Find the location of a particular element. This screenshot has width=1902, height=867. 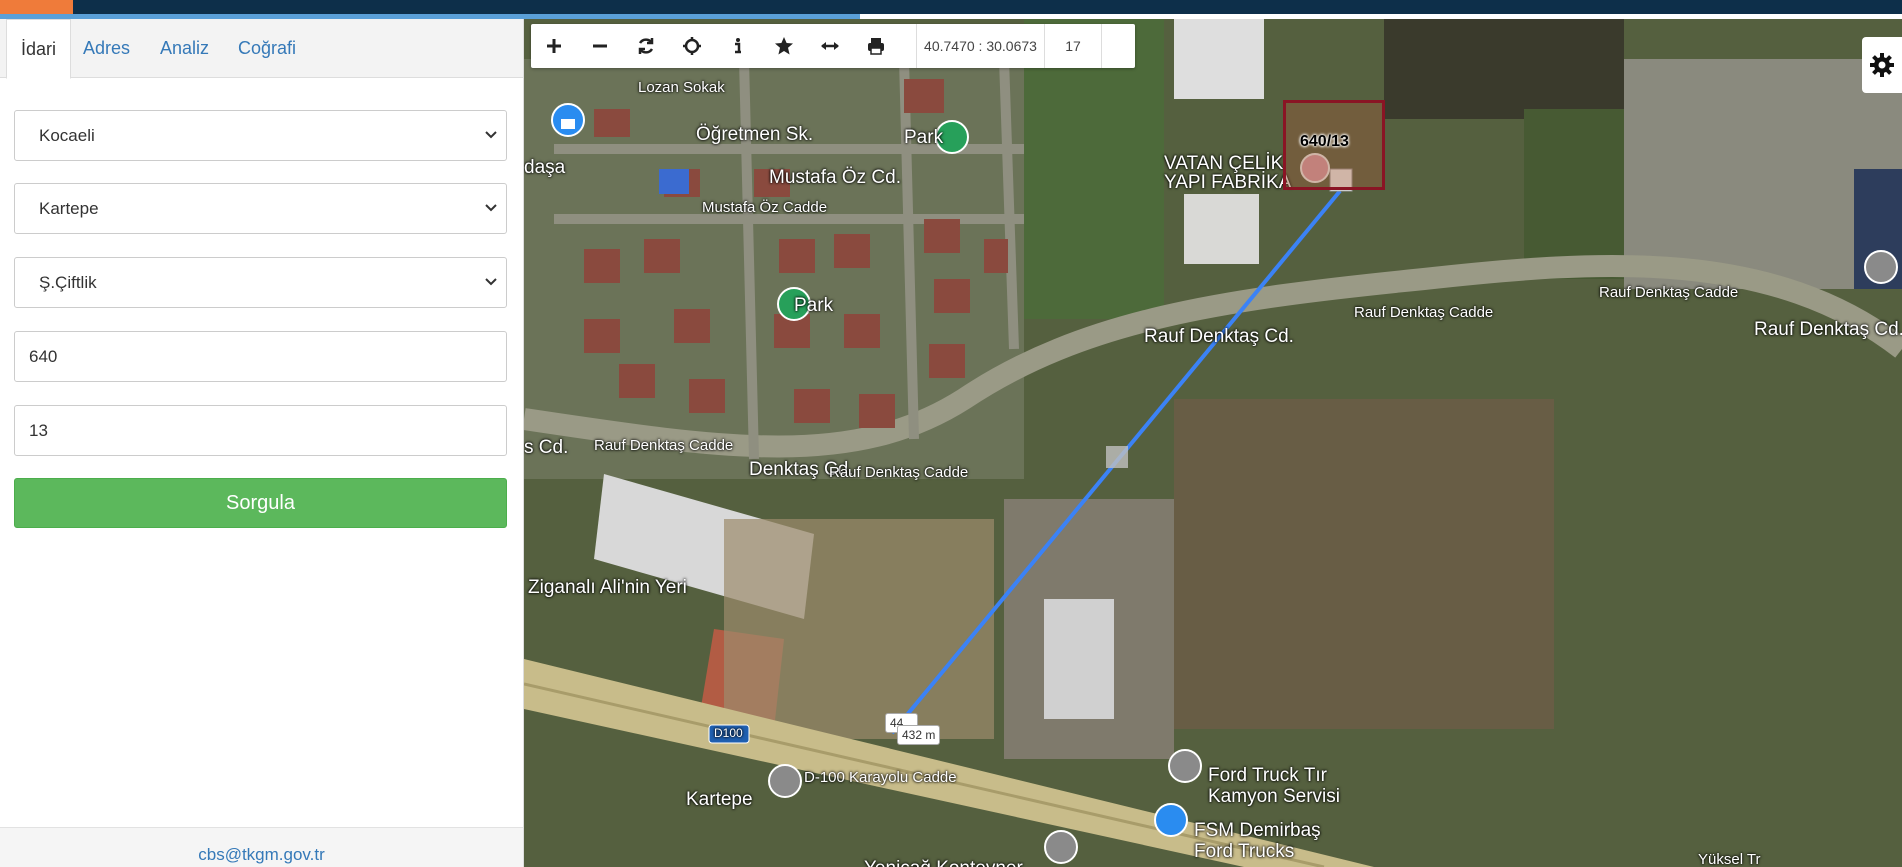

coordinate-readout: 40.7470 : 30.0673 is located at coordinates (980, 46).